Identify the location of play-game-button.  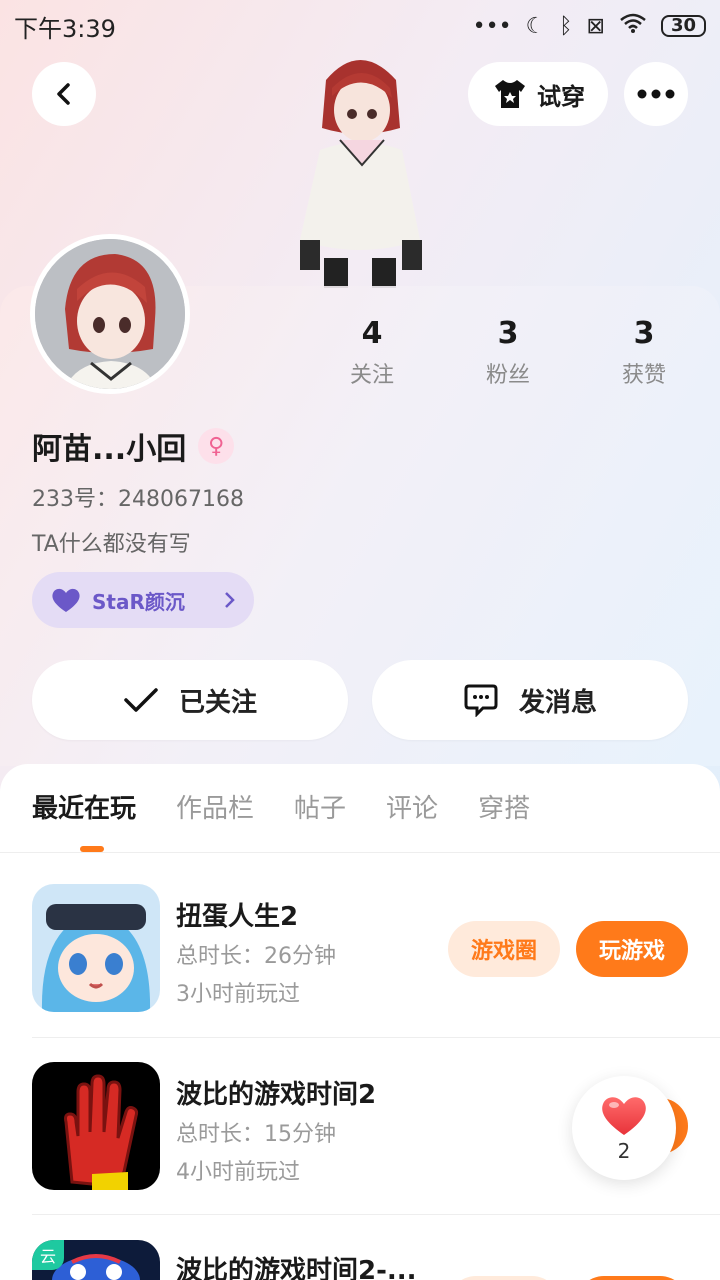
(632, 1278).